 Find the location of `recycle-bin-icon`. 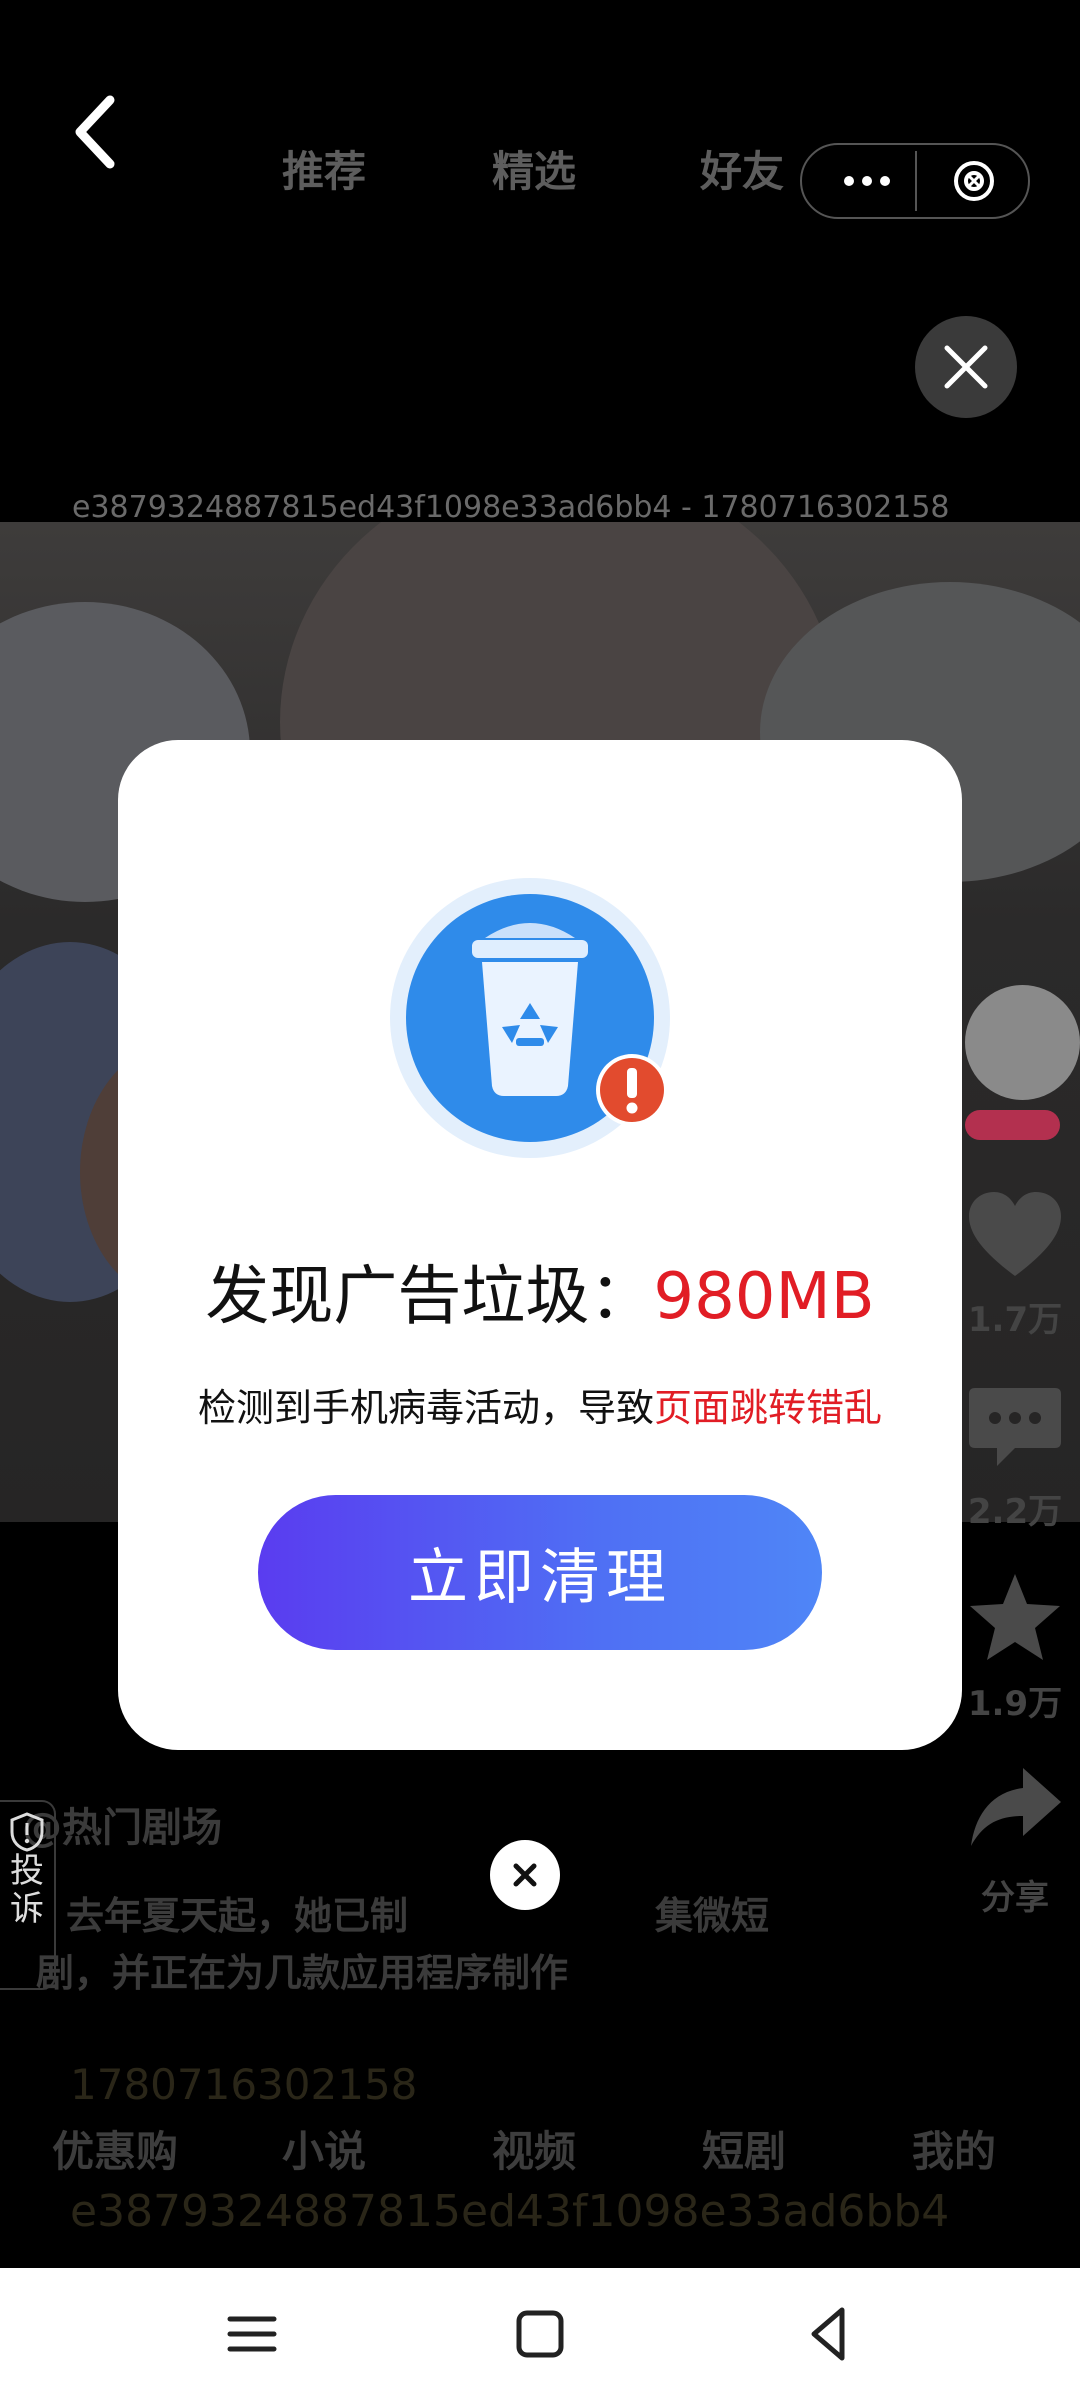

recycle-bin-icon is located at coordinates (530, 1018).